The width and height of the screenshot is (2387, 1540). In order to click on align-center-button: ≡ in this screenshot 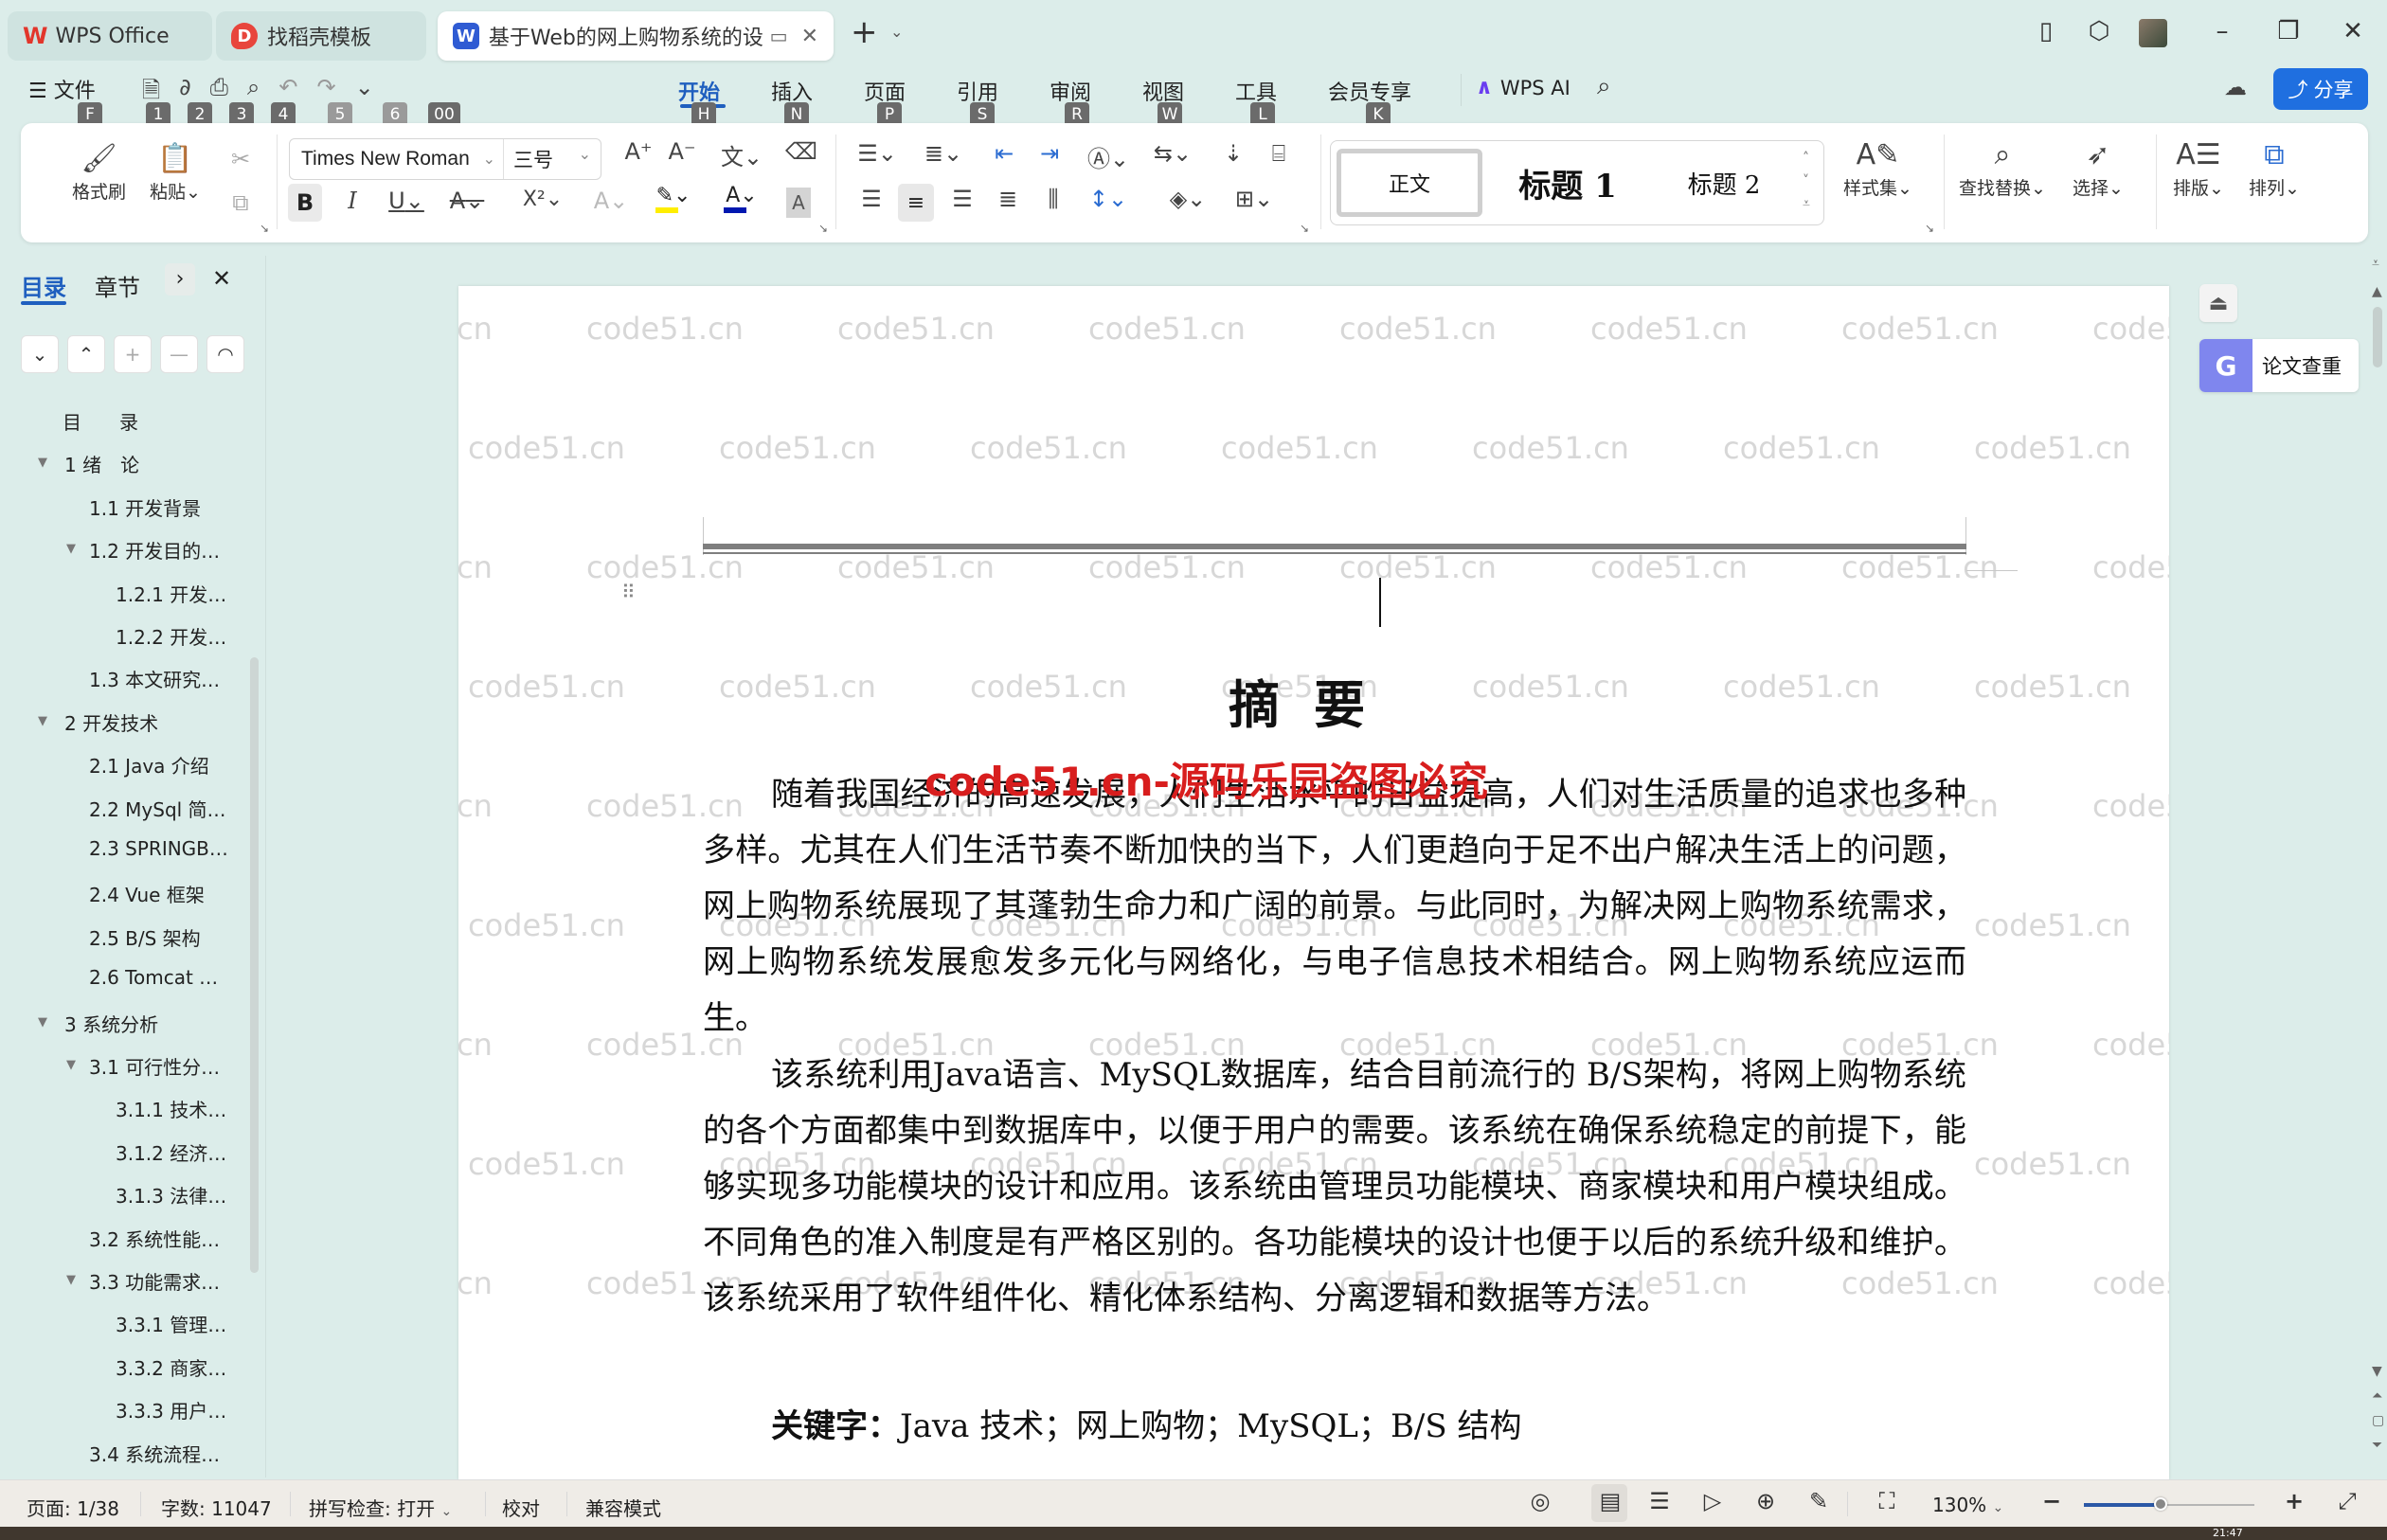, I will do `click(916, 203)`.